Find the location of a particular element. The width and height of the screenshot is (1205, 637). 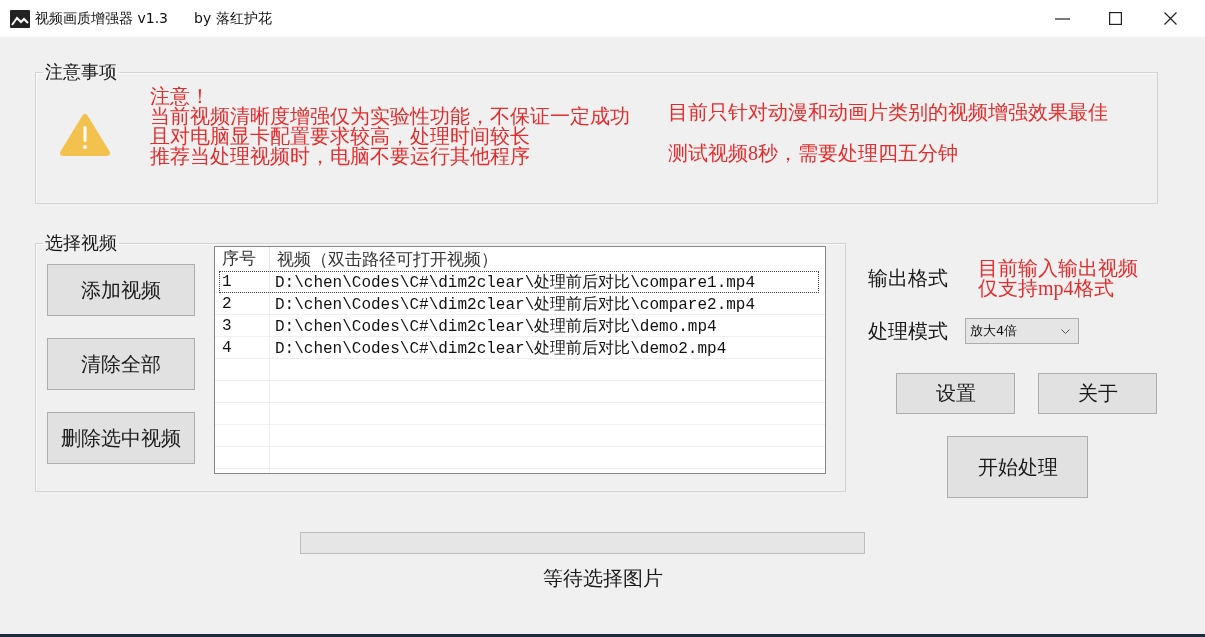

table-cell-text: D:\chen\Codes\C#\dim2clear\处理前后对比\demo2.mp4 is located at coordinates (500, 348).